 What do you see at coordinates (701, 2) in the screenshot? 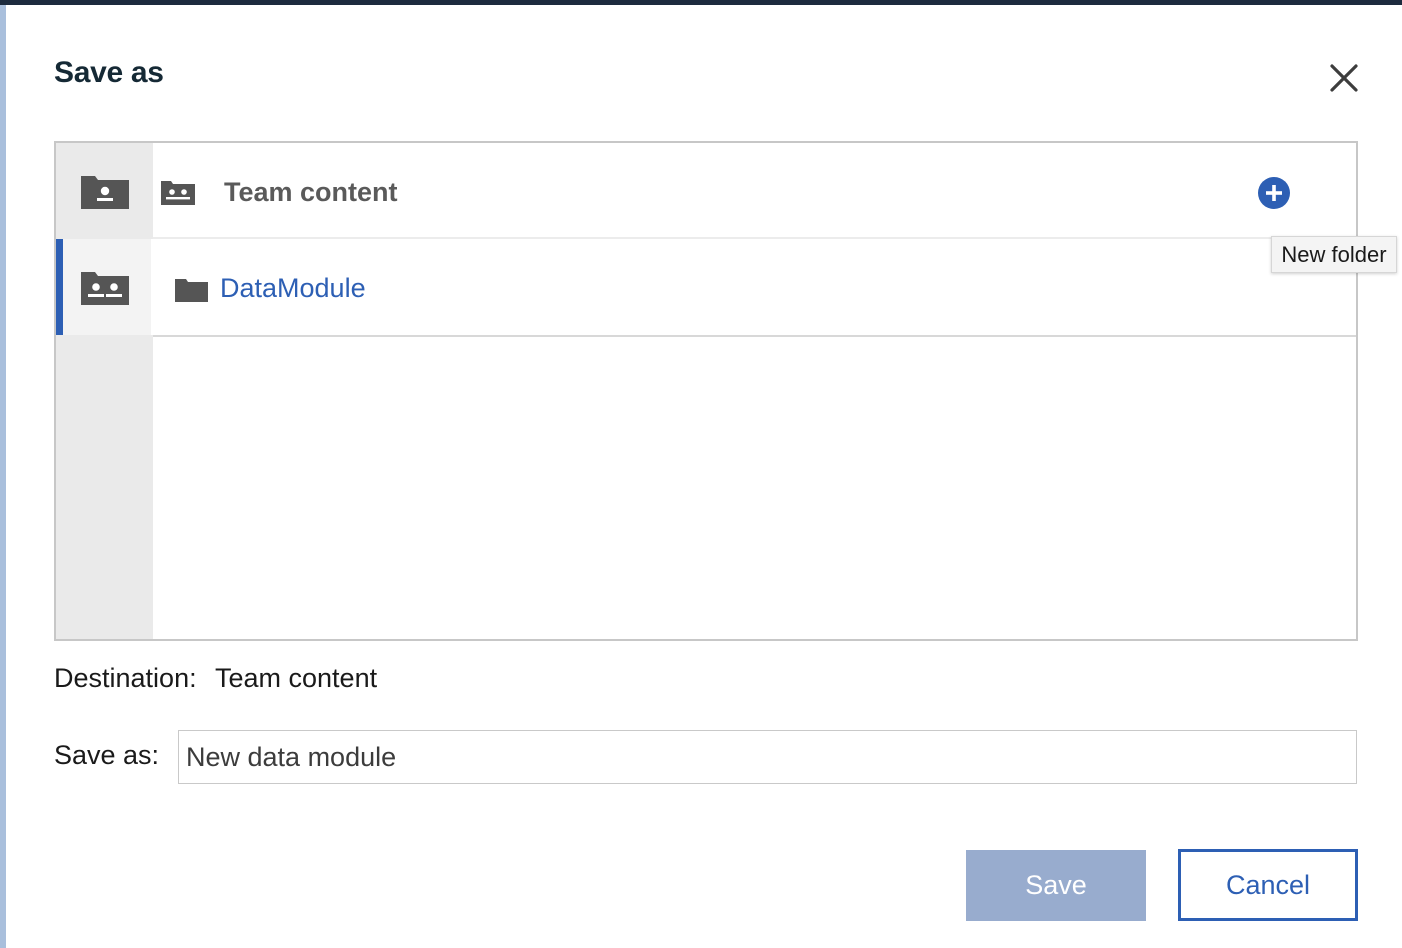
I see `window-top-border` at bounding box center [701, 2].